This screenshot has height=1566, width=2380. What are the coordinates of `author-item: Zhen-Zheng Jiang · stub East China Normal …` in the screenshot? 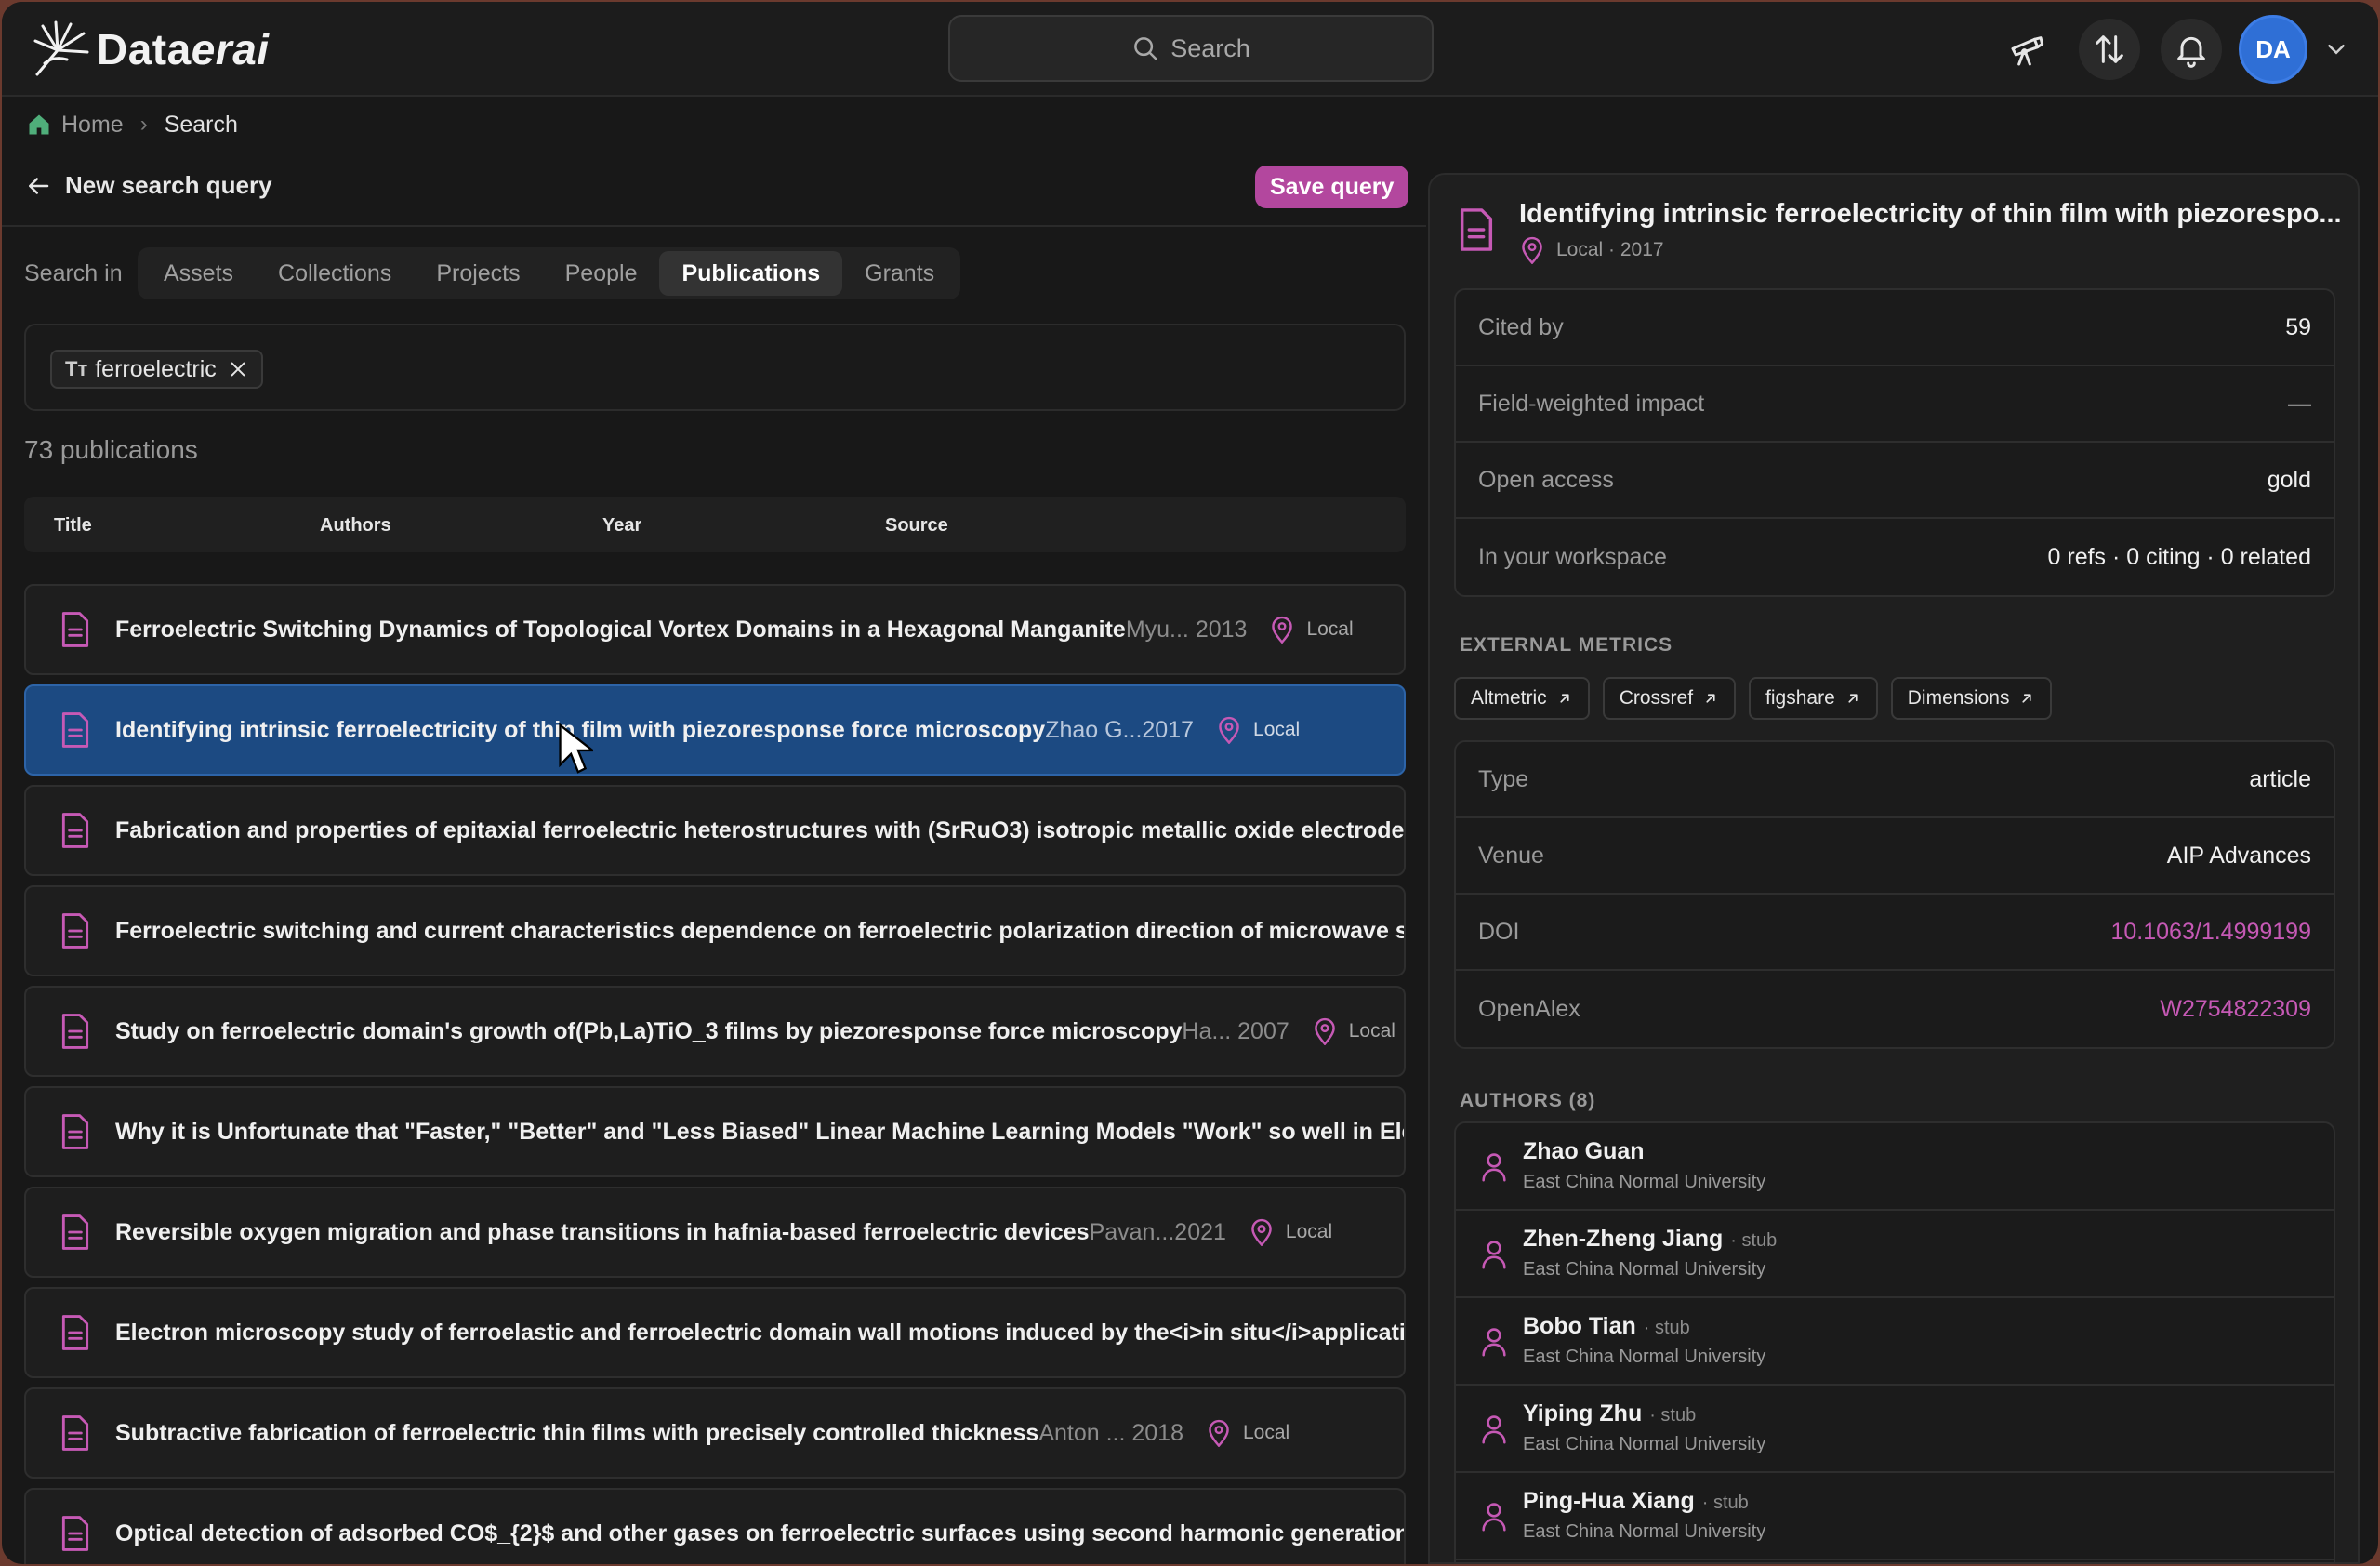 It's located at (1895, 1254).